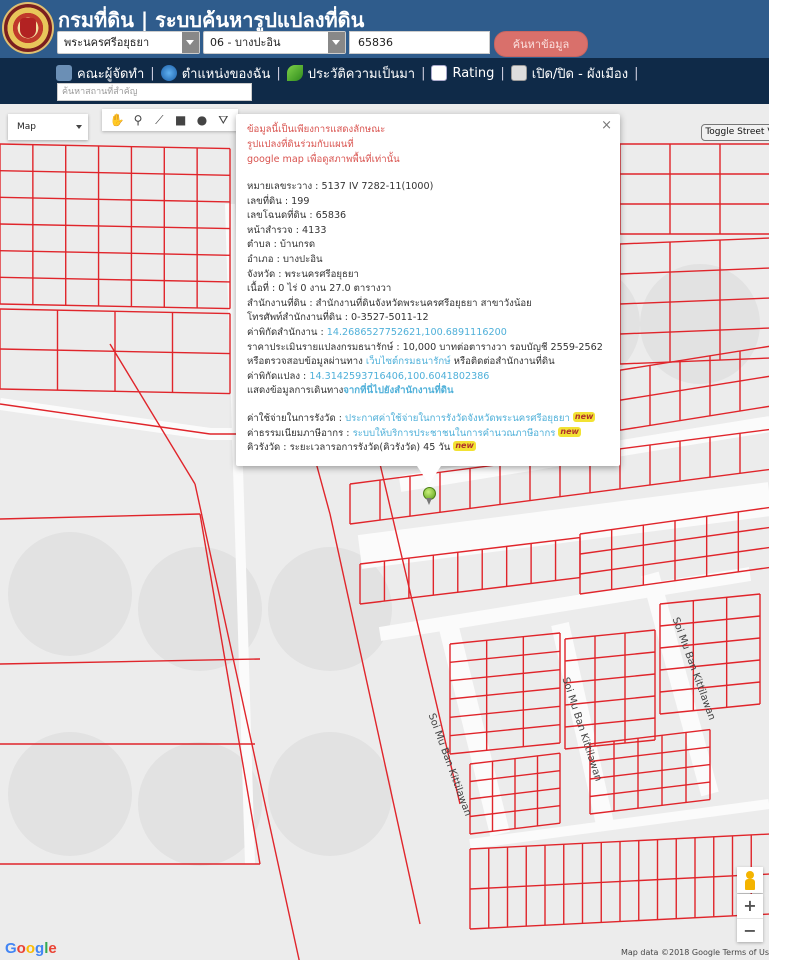 This screenshot has height=960, width=794. What do you see at coordinates (245, 42) in the screenshot?
I see `district-select-value: 06 - บางปะอิน` at bounding box center [245, 42].